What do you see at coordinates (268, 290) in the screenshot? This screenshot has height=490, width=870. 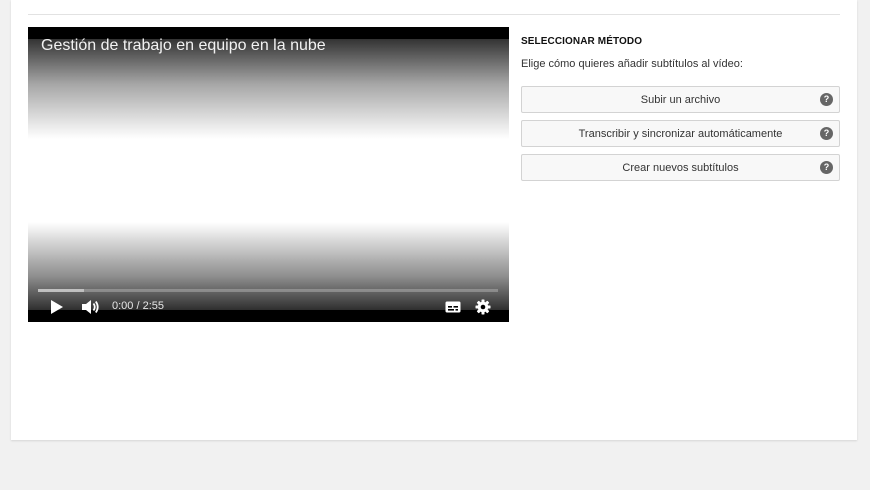 I see `progress-bar` at bounding box center [268, 290].